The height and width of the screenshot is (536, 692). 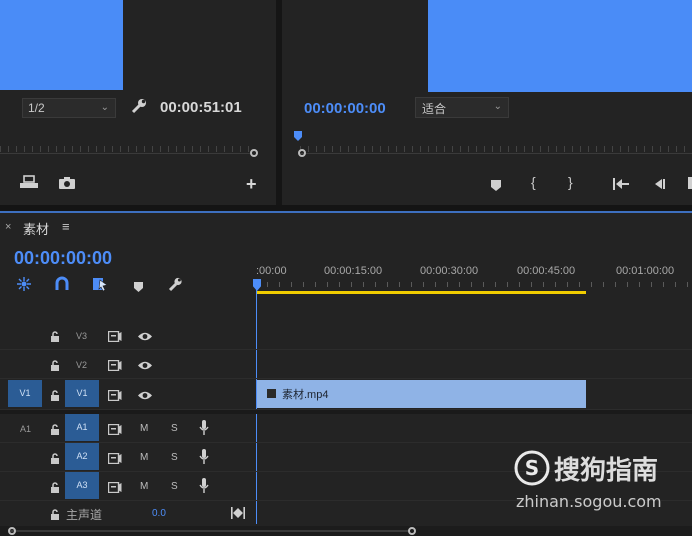 What do you see at coordinates (305, 395) in the screenshot?
I see `clip-name: 素材.mp4` at bounding box center [305, 395].